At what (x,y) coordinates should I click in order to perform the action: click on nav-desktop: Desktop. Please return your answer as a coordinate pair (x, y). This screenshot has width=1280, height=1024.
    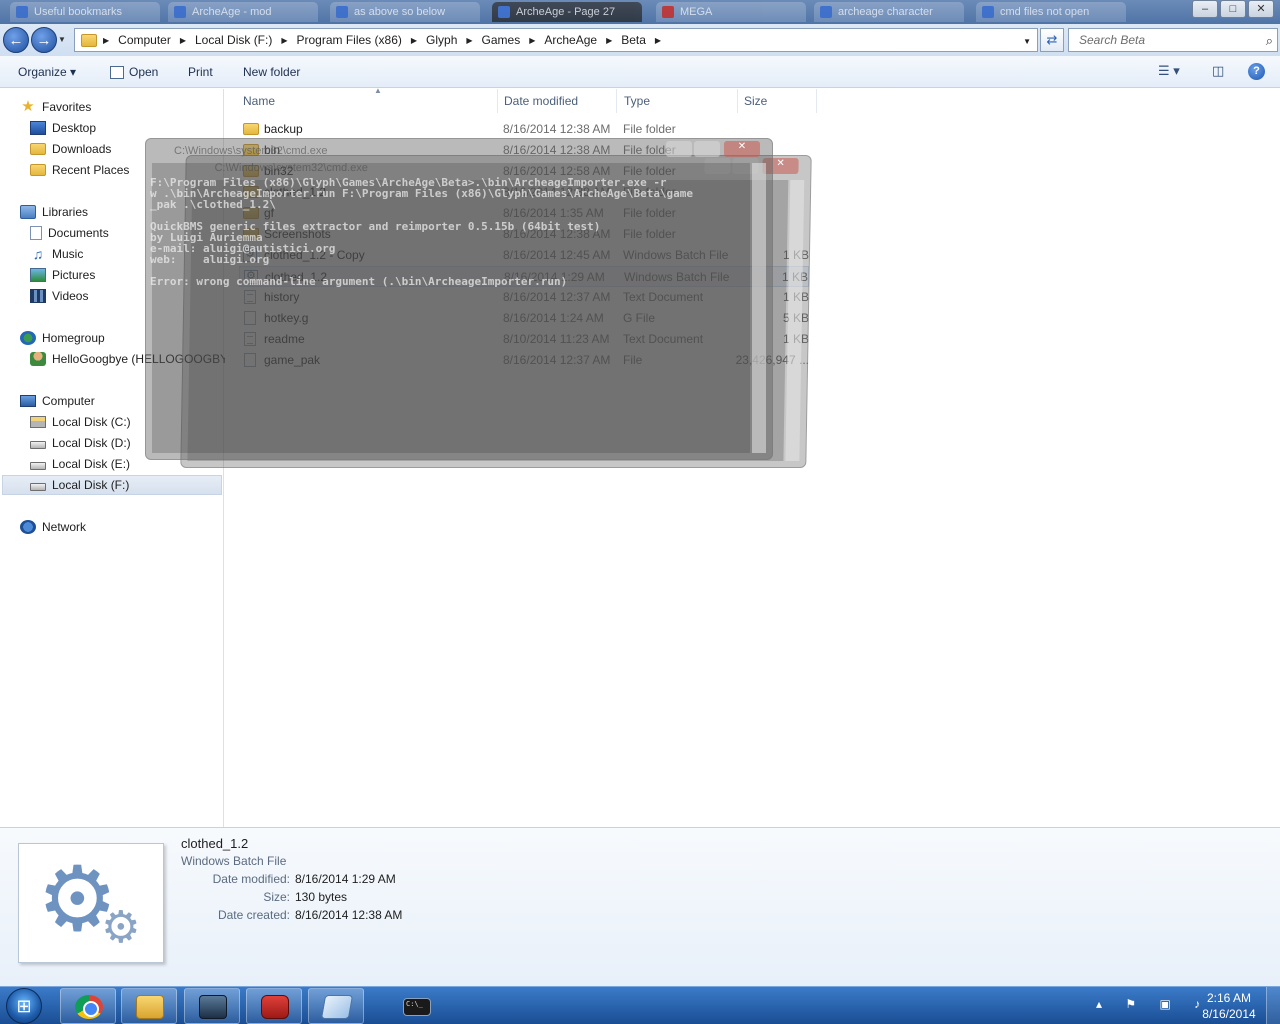
    Looking at the image, I should click on (63, 128).